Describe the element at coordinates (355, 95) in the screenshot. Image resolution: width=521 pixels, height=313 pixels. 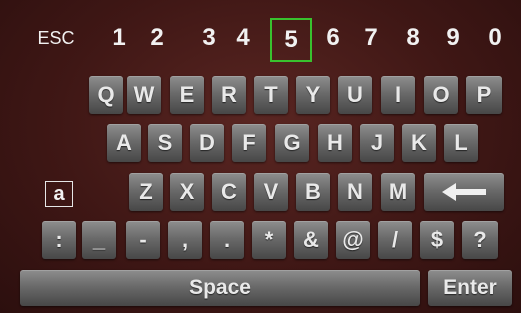
I see `key-u: U` at that location.